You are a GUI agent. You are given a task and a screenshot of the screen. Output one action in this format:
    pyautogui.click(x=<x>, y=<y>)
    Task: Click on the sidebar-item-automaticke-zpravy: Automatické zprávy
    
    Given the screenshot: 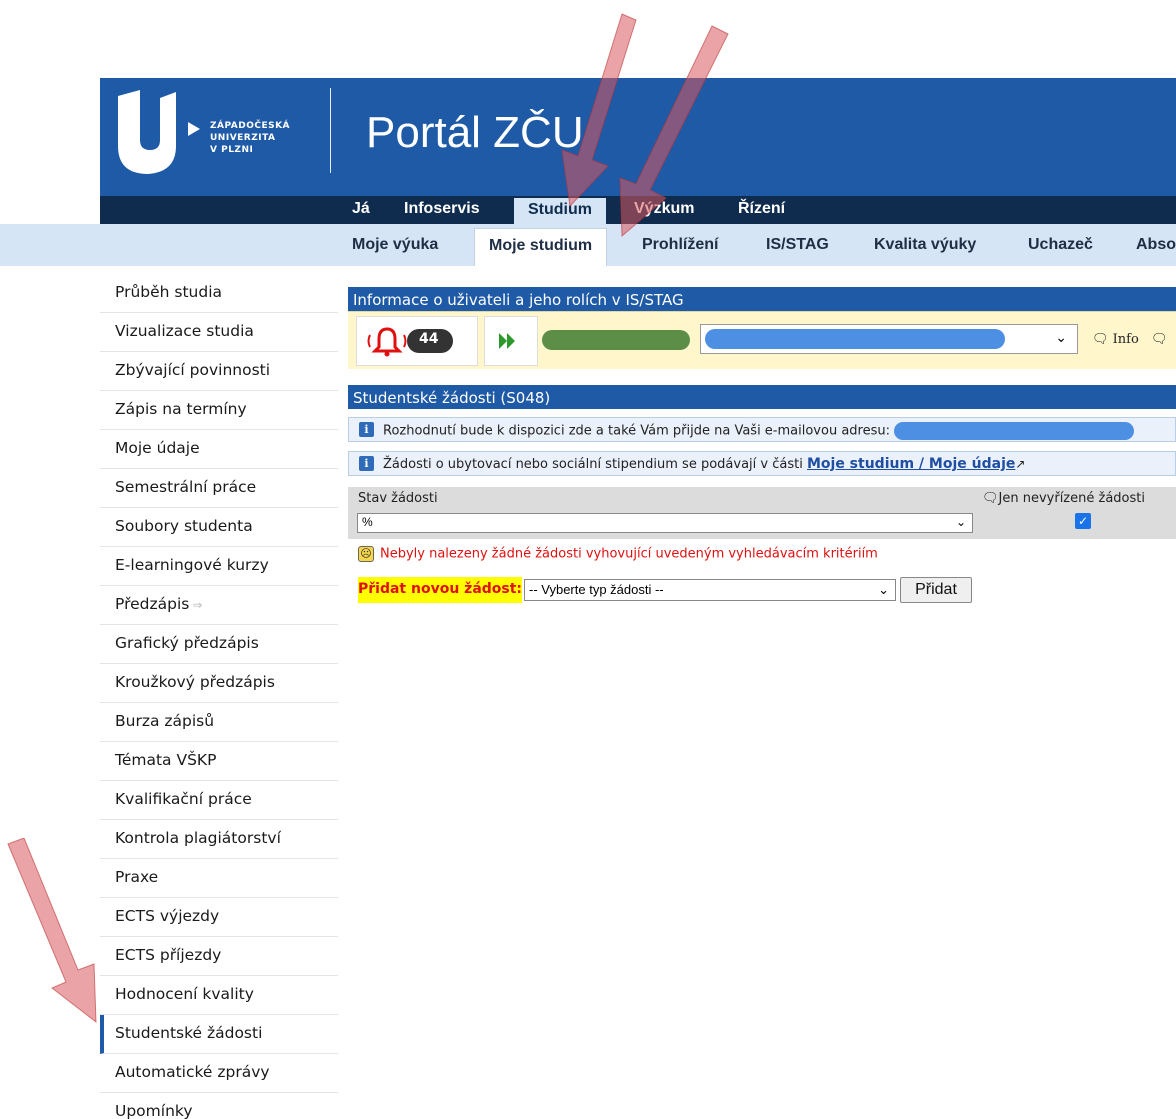 What is the action you would take?
    pyautogui.click(x=219, y=1073)
    